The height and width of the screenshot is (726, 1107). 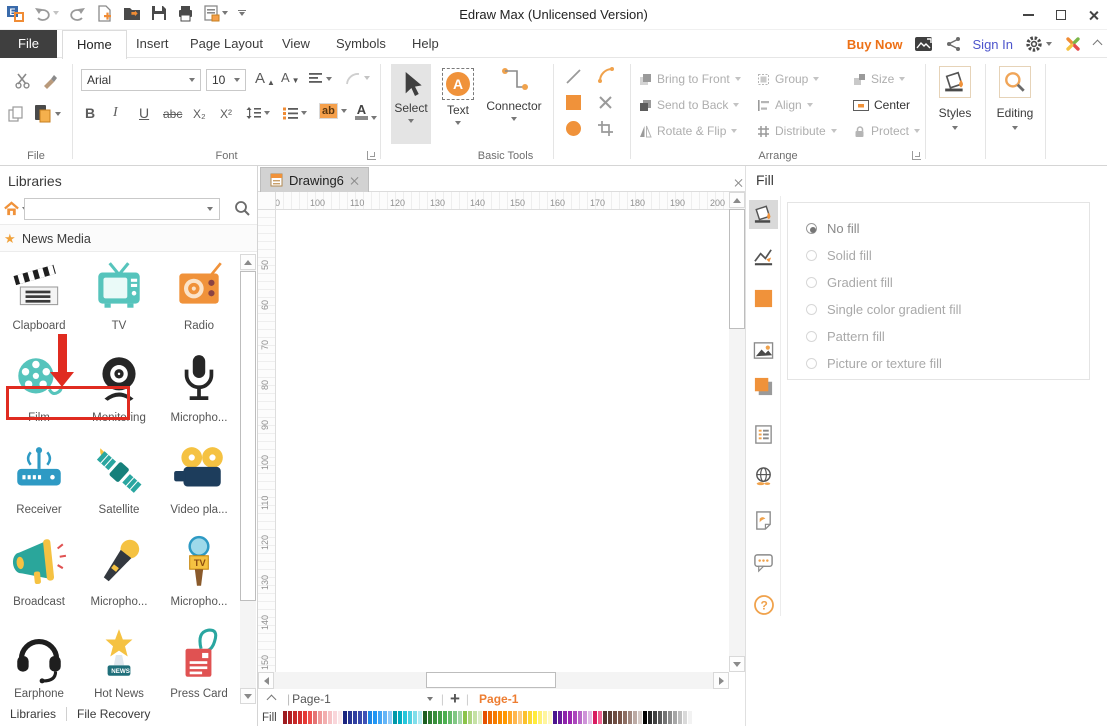 I want to click on library-symbol: Receiver, so click(x=39, y=479).